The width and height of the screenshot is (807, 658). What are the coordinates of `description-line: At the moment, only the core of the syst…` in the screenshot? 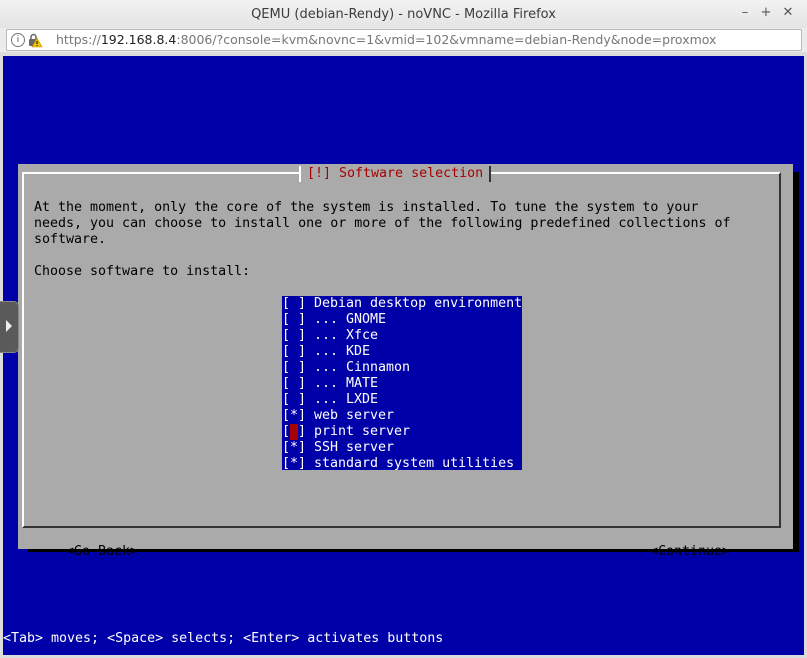 It's located at (366, 207).